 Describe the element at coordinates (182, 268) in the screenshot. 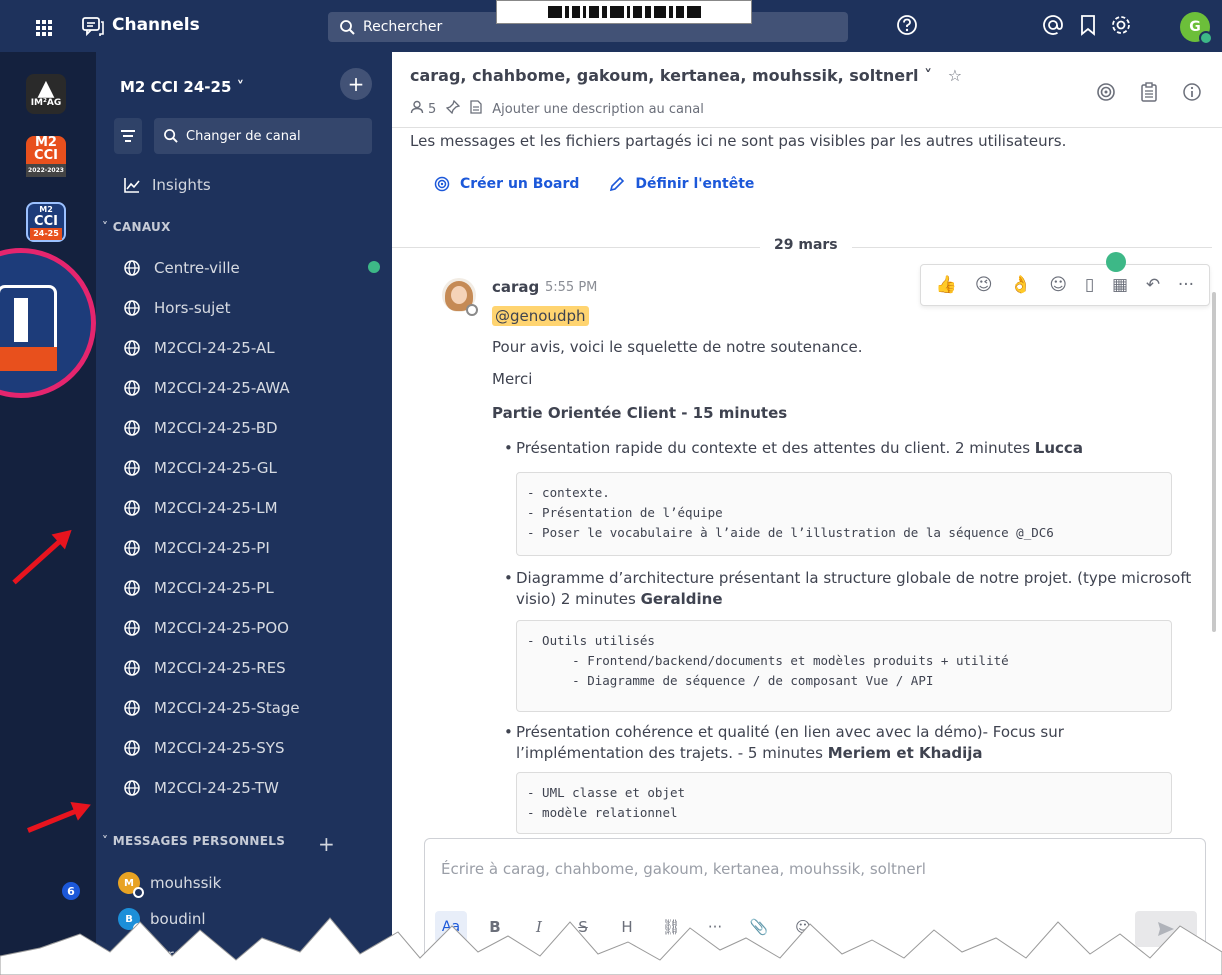

I see `sidebar-item-channel: Centre-ville` at that location.